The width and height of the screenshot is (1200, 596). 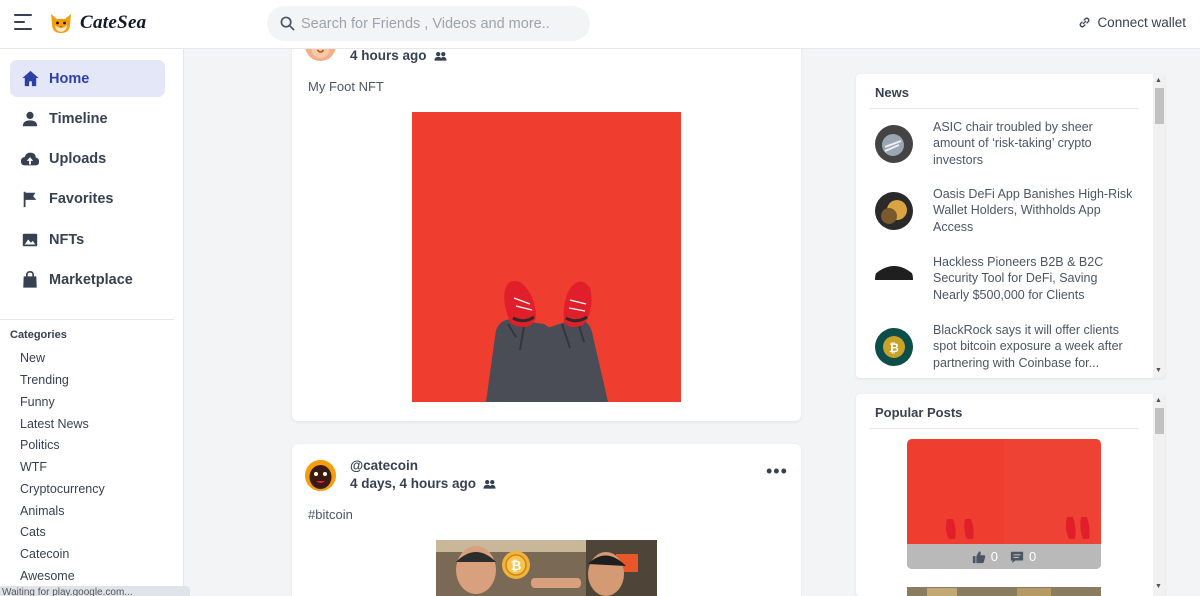 I want to click on post-timestamp: 4 days, 4 hours ago, so click(x=423, y=483).